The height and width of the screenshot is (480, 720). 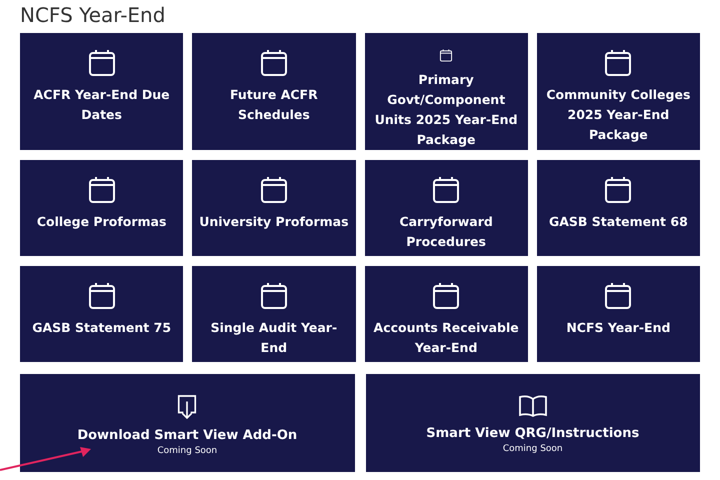 I want to click on link-tile: GASB Statement 68, so click(x=618, y=208).